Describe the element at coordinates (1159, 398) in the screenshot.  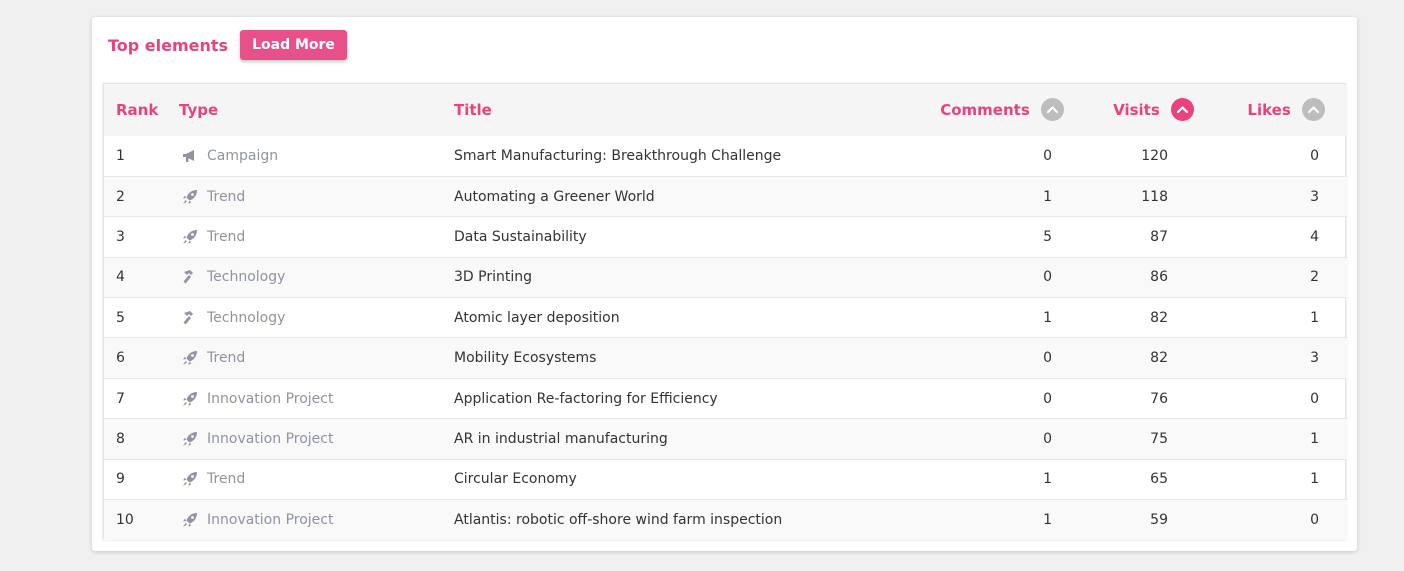
I see `visits-cell: 76` at that location.